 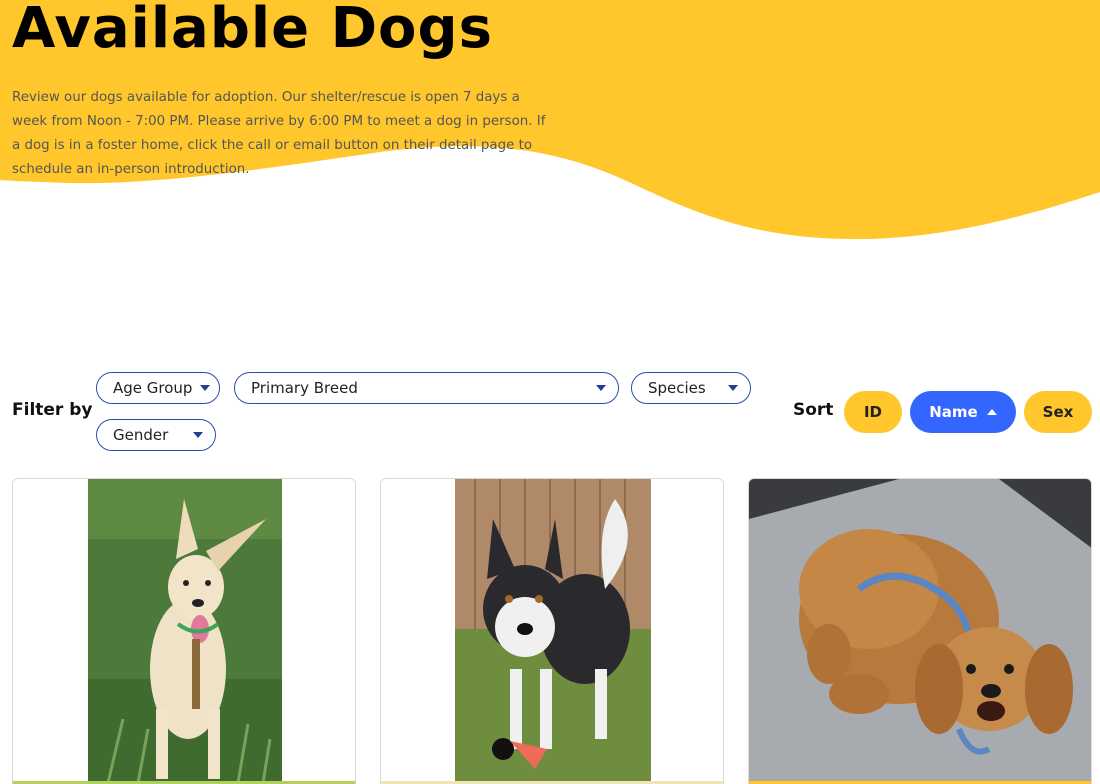 What do you see at coordinates (426, 388) in the screenshot?
I see `primary-breed-select: Primary Breed` at bounding box center [426, 388].